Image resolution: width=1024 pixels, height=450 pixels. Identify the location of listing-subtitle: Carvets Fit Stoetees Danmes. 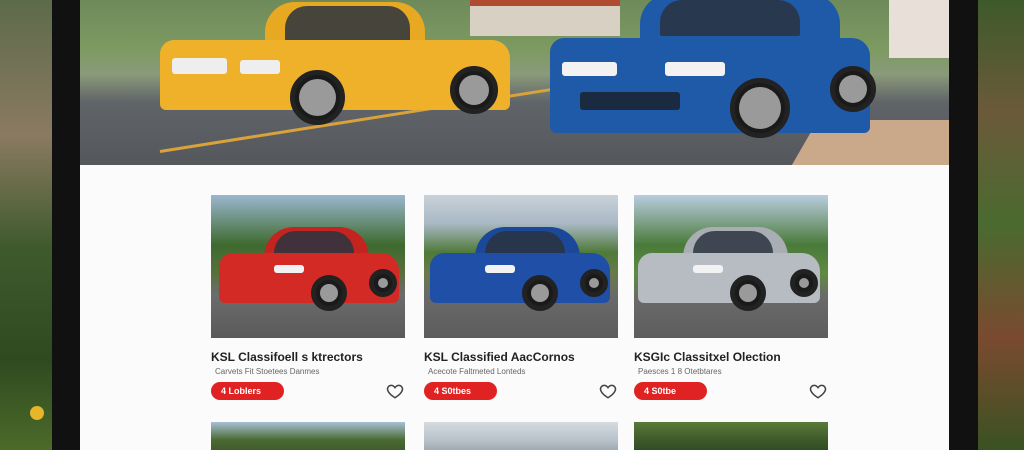
(267, 371).